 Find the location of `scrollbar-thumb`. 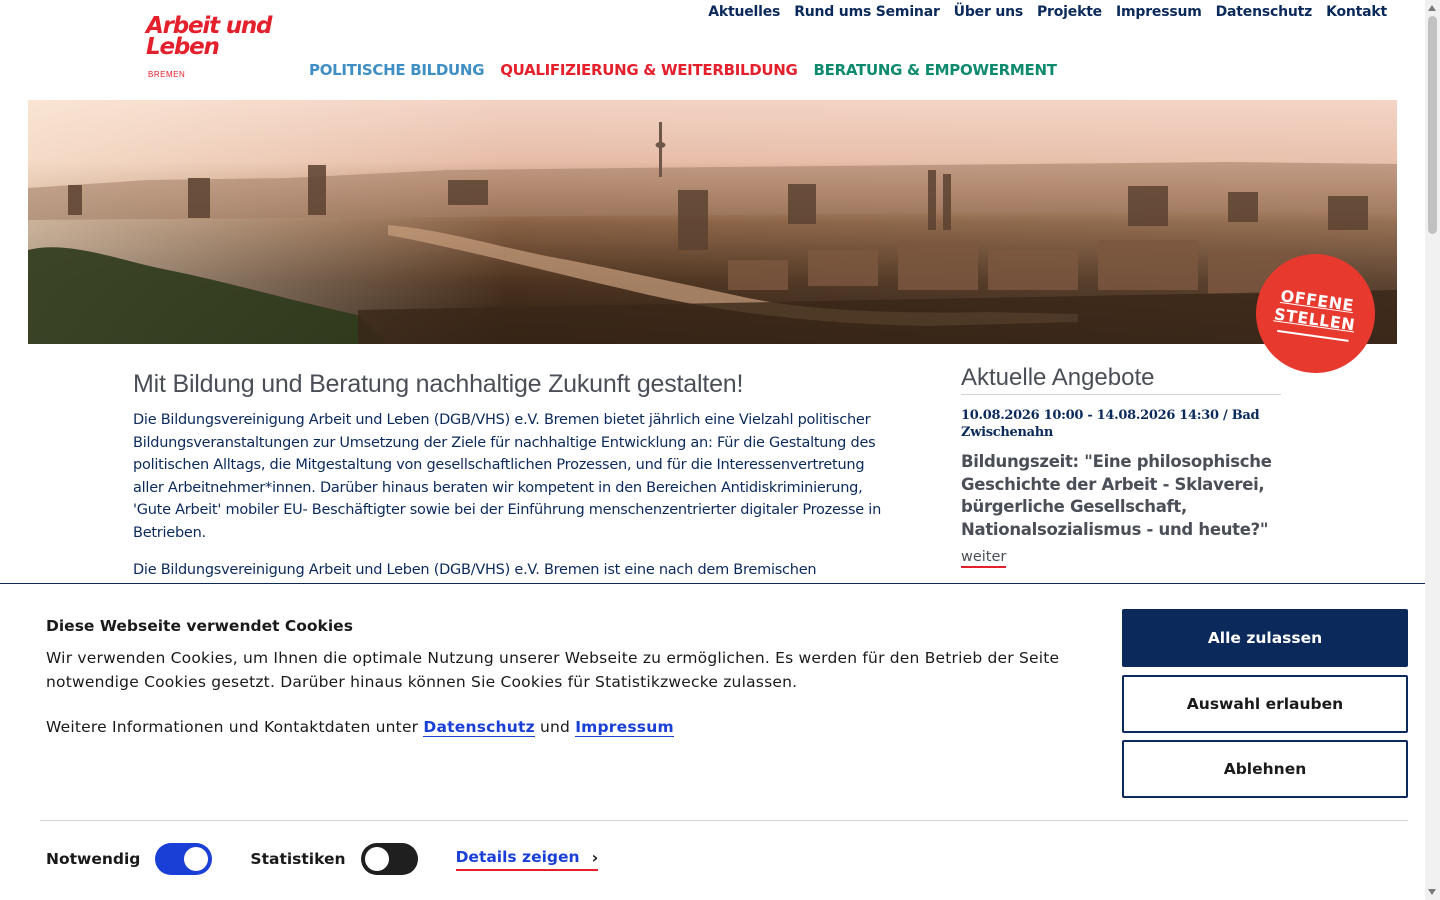

scrollbar-thumb is located at coordinates (1432, 125).